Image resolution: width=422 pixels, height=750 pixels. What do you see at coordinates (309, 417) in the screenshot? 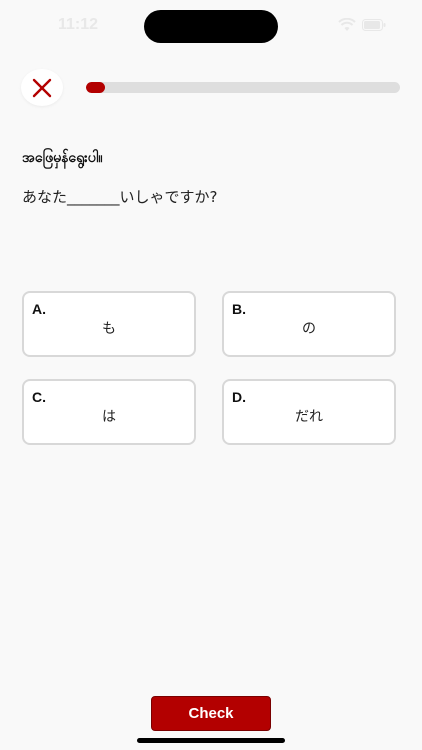
I see `option-text: だれ` at bounding box center [309, 417].